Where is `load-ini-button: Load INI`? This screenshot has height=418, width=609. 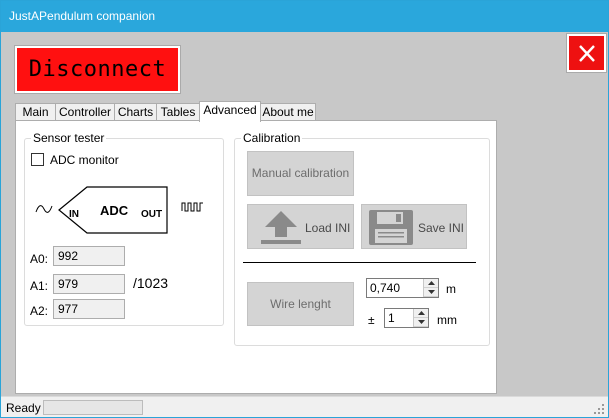 load-ini-button: Load INI is located at coordinates (300, 226).